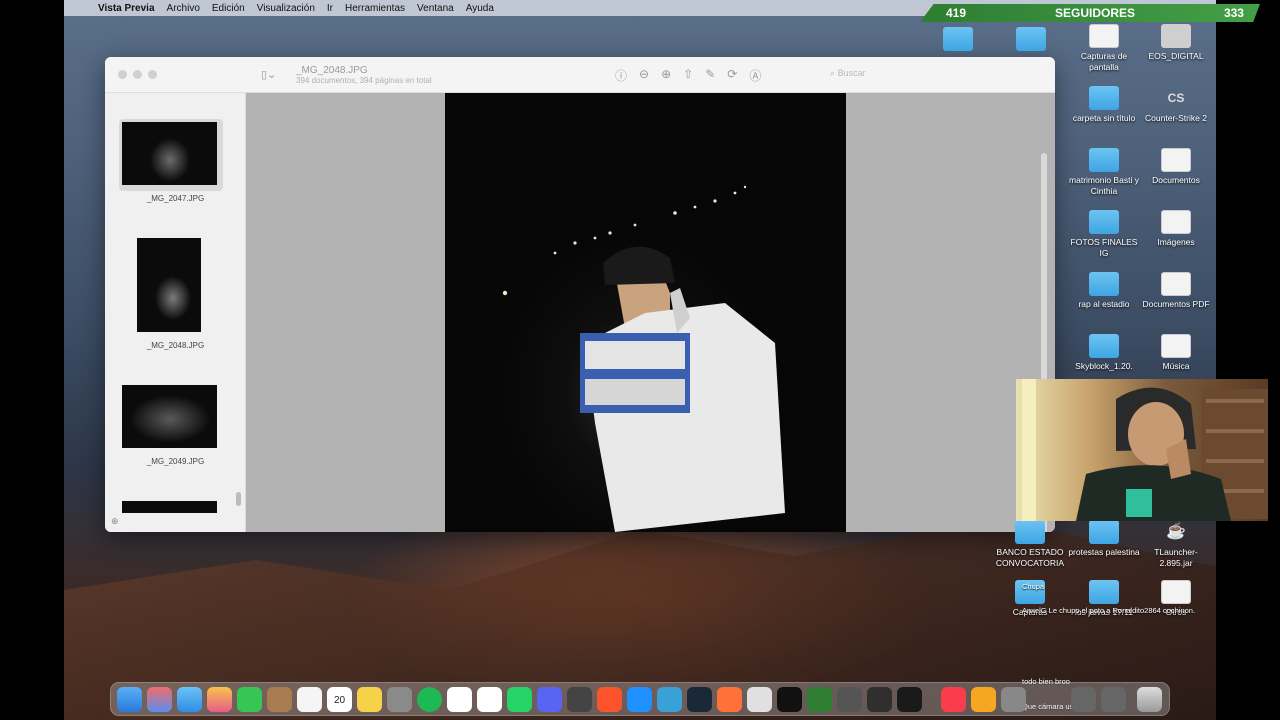  I want to click on menu-archivo: Archivo, so click(183, 8).